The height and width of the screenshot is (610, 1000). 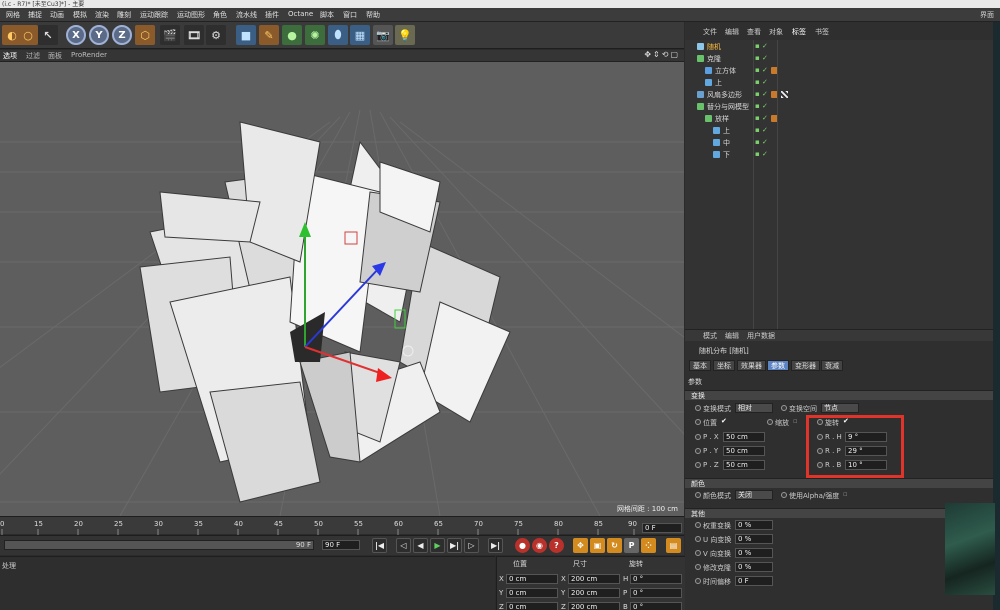 I want to click on tab-deformer: 变形器, so click(x=805, y=365).